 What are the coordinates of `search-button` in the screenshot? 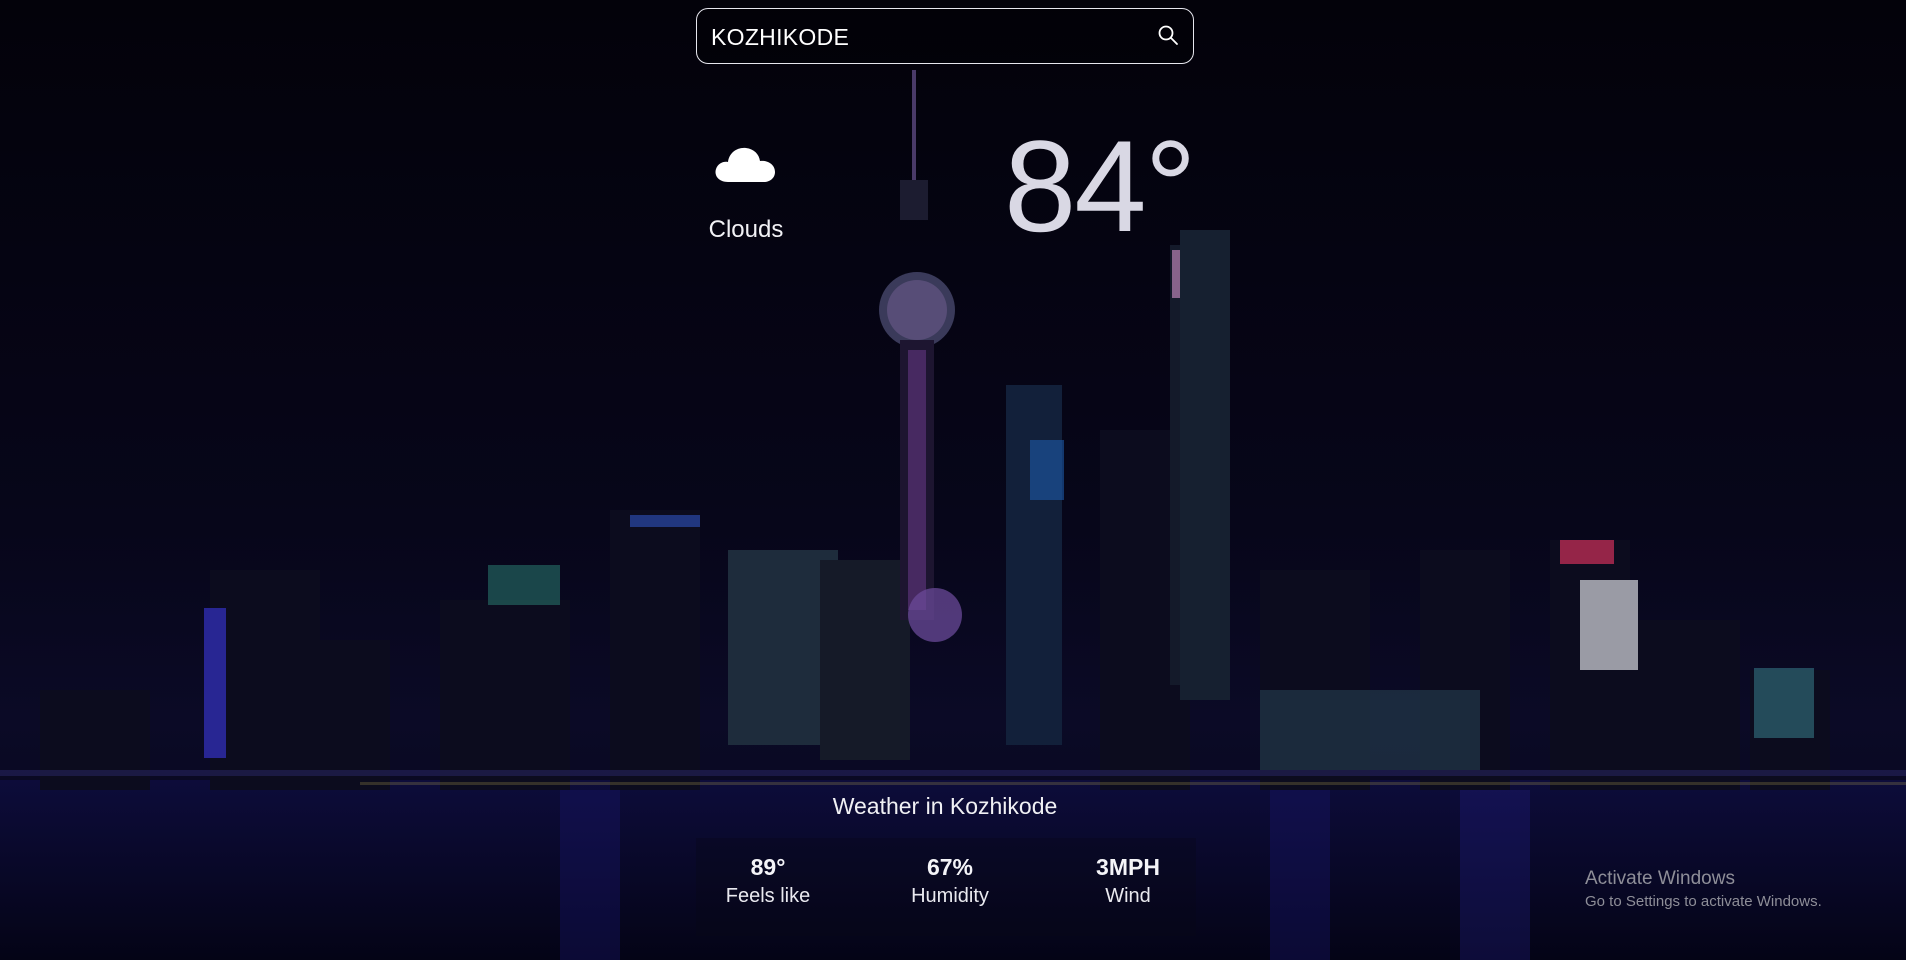 It's located at (1168, 36).